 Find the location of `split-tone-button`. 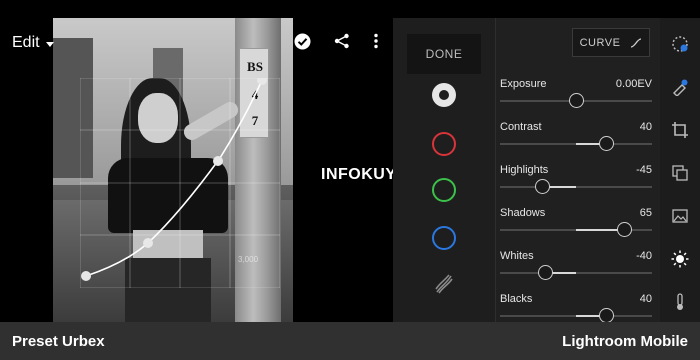

split-tone-button is located at coordinates (444, 284).